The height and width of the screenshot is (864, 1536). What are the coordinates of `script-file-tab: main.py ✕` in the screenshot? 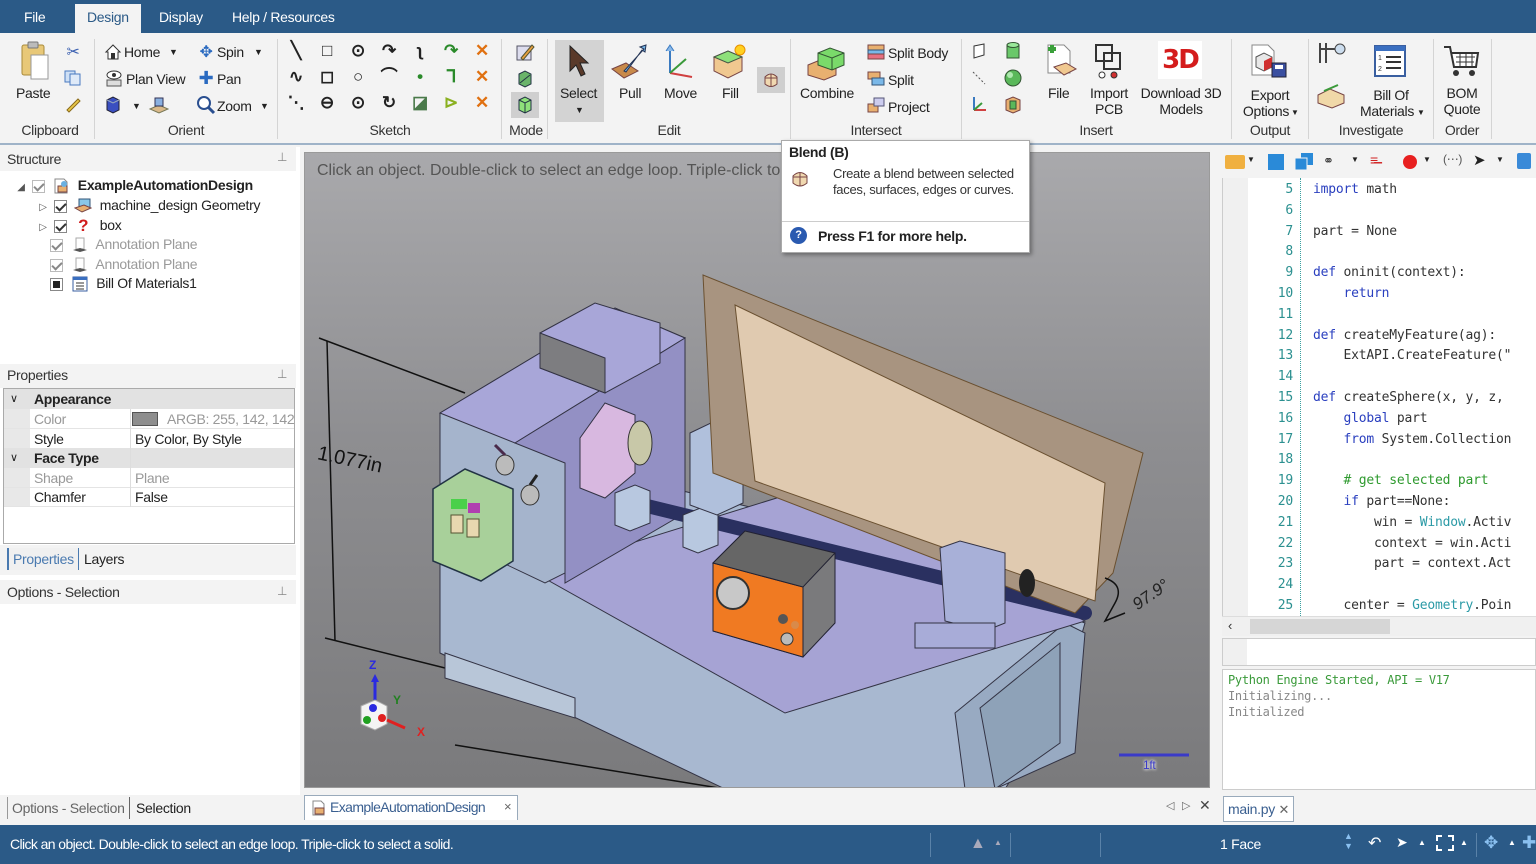 It's located at (1259, 809).